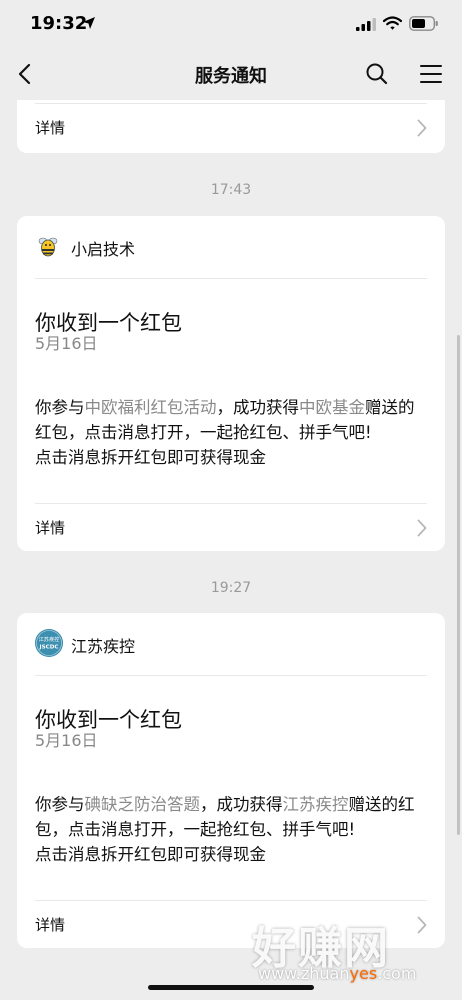 Image resolution: width=462 pixels, height=1000 pixels. I want to click on jscdc-logo: 江苏疾控 JSCDC, so click(49, 643).